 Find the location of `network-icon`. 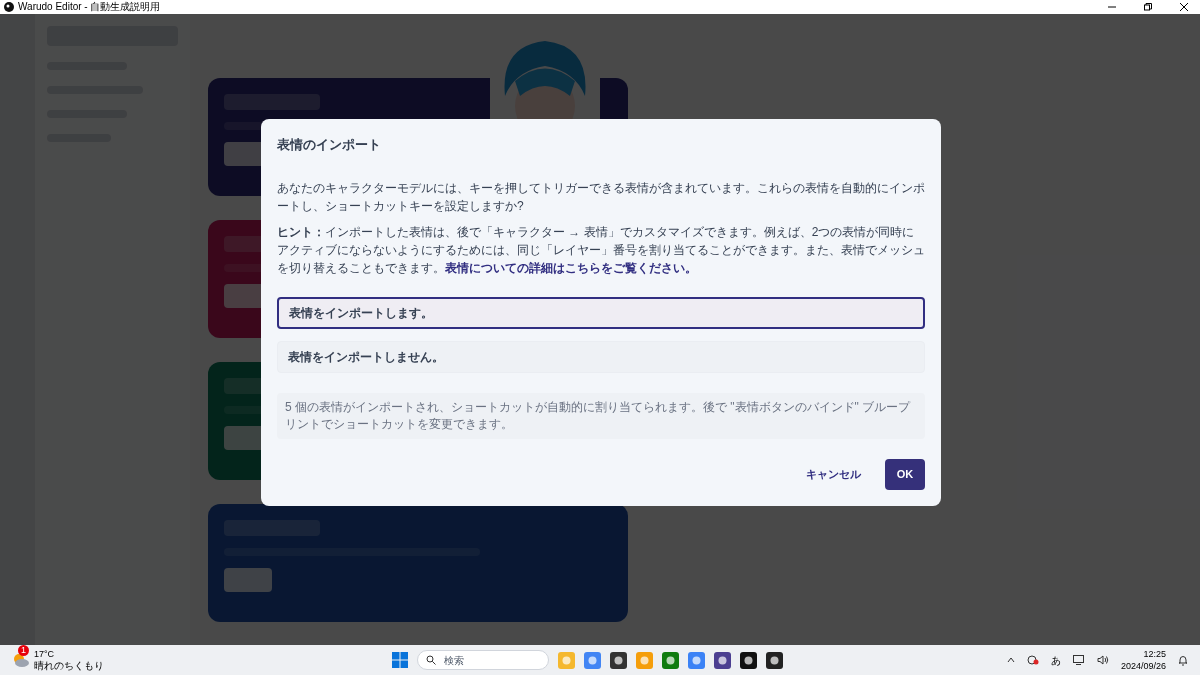

network-icon is located at coordinates (1032, 660).